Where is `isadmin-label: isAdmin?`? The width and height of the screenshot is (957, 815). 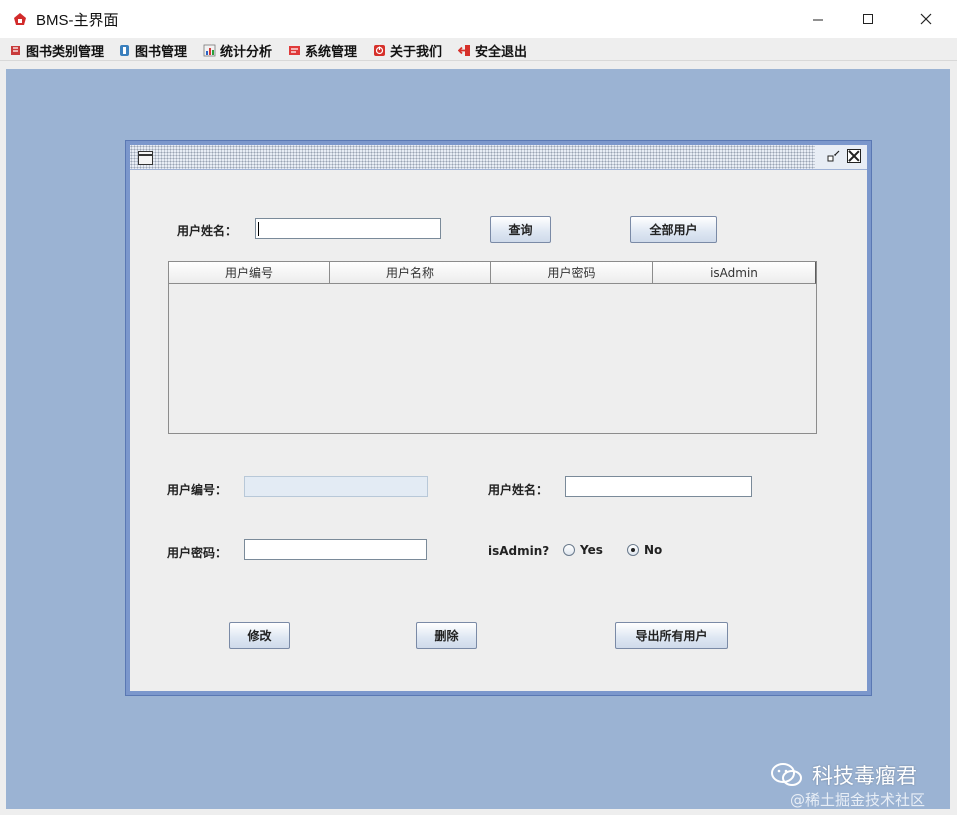
isadmin-label: isAdmin? is located at coordinates (519, 551).